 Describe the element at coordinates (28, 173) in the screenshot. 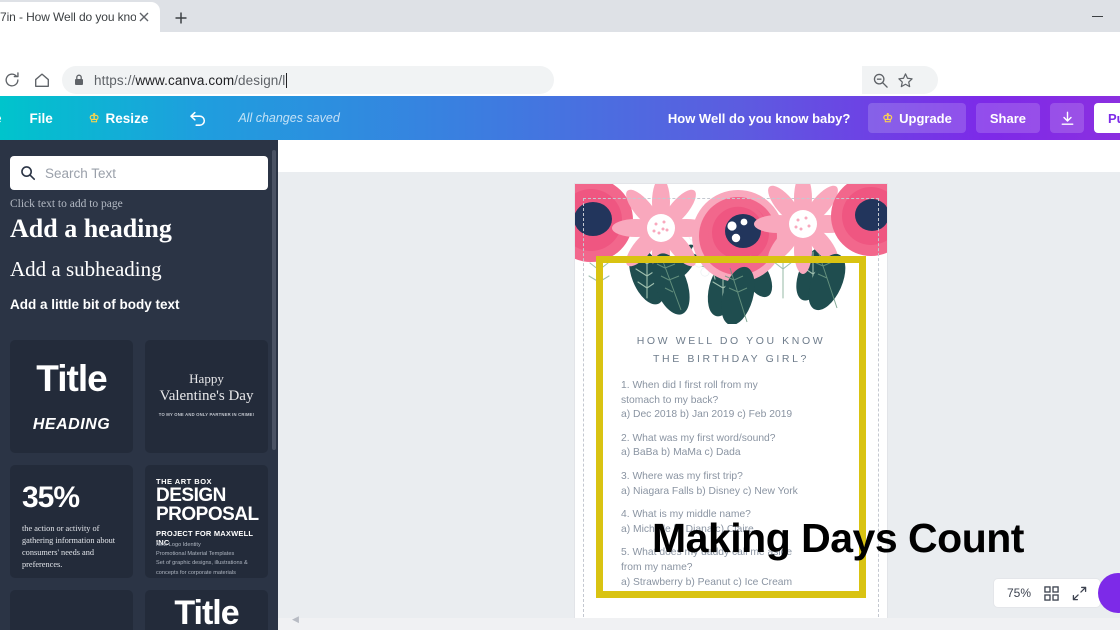

I see `search-icon` at that location.